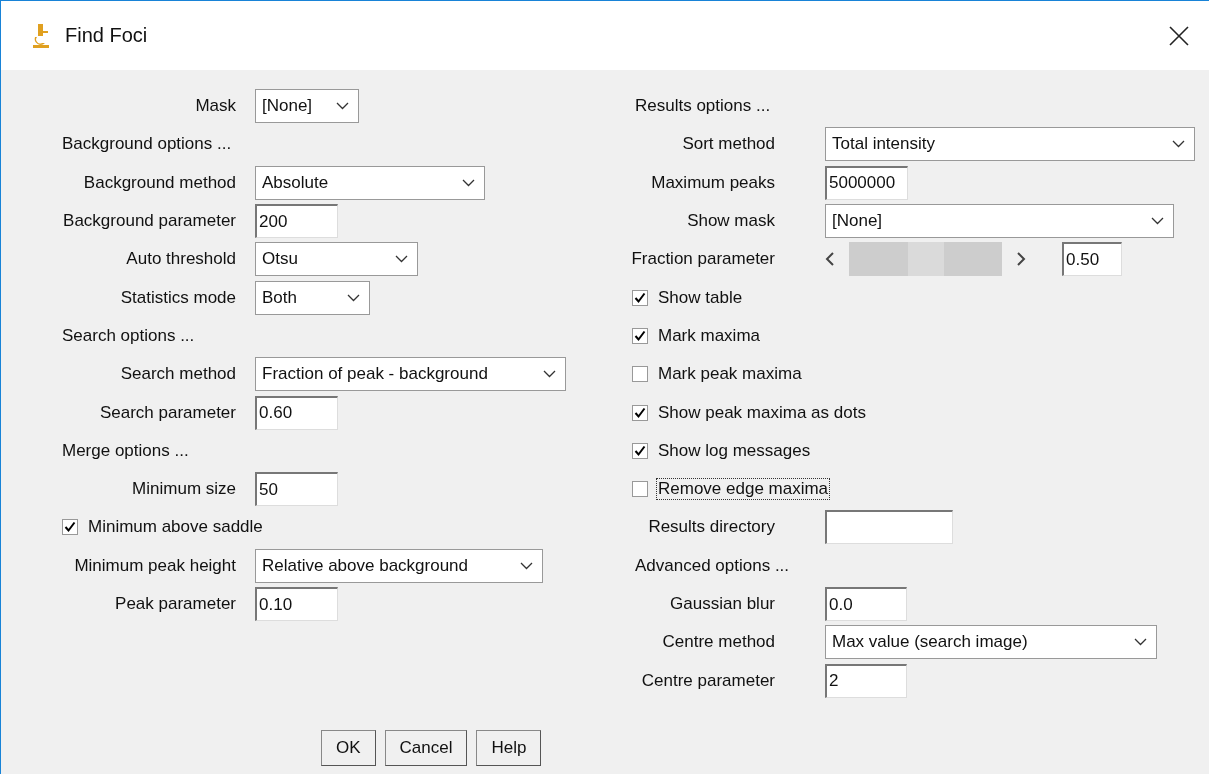 Image resolution: width=1209 pixels, height=774 pixels. What do you see at coordinates (175, 527) in the screenshot?
I see `checkbox-label: Minimum above saddle` at bounding box center [175, 527].